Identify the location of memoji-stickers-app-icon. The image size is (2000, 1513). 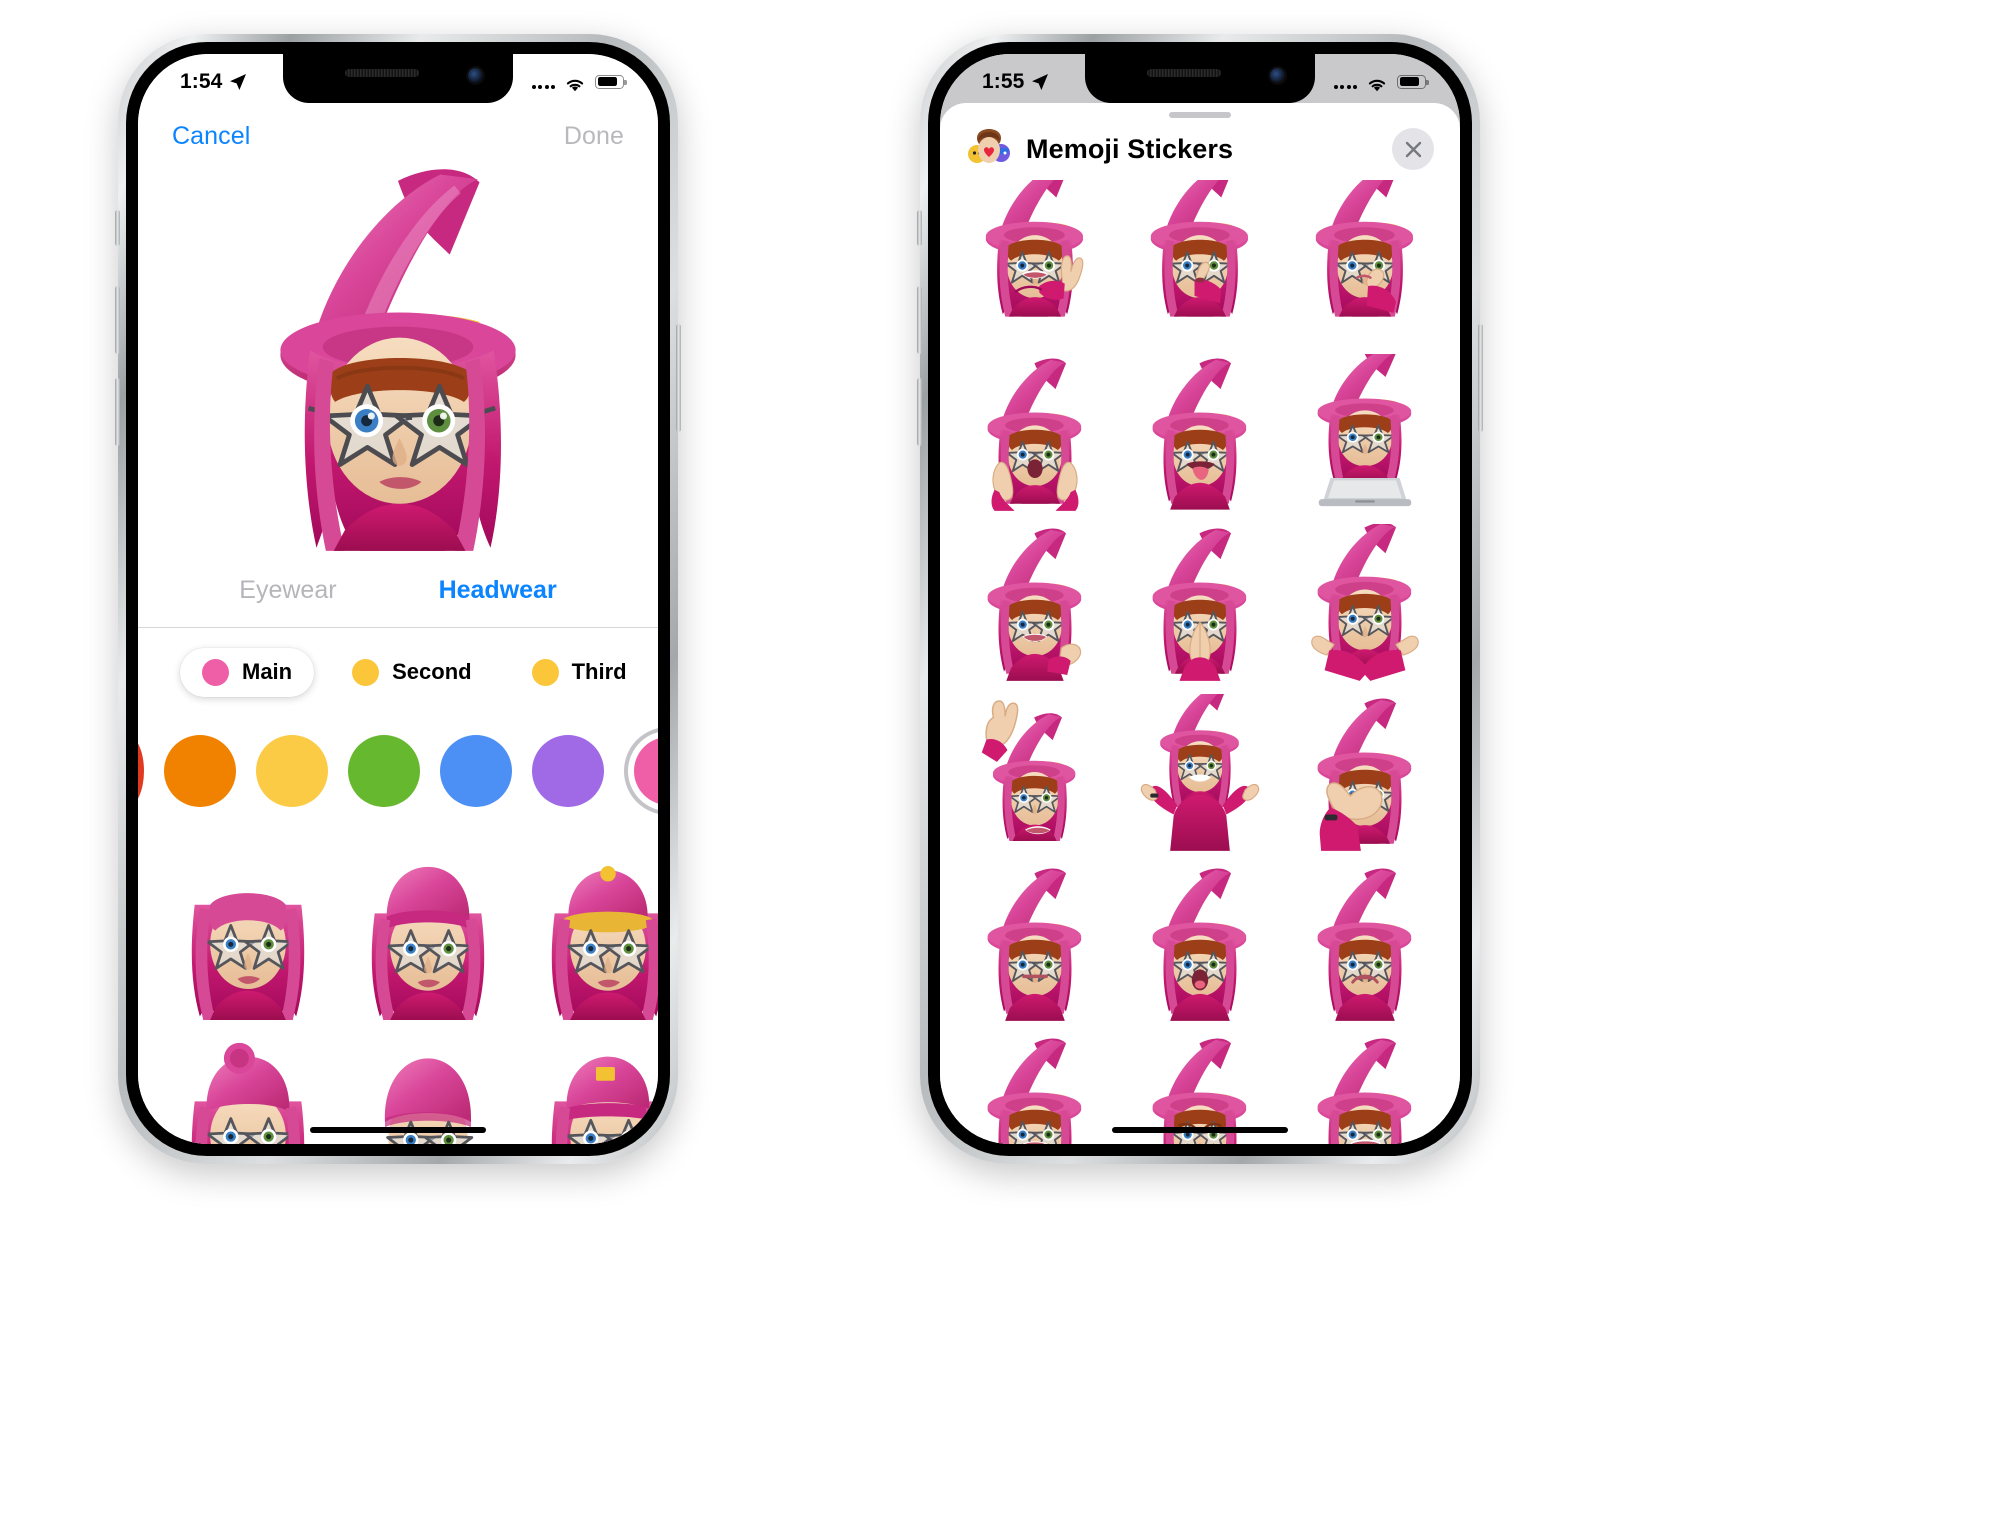
(989, 149).